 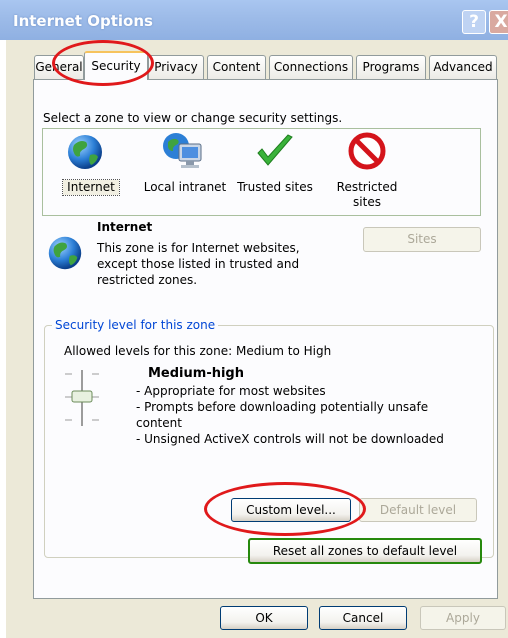 What do you see at coordinates (254, 20) in the screenshot?
I see `title-bar: Internet Options ? X` at bounding box center [254, 20].